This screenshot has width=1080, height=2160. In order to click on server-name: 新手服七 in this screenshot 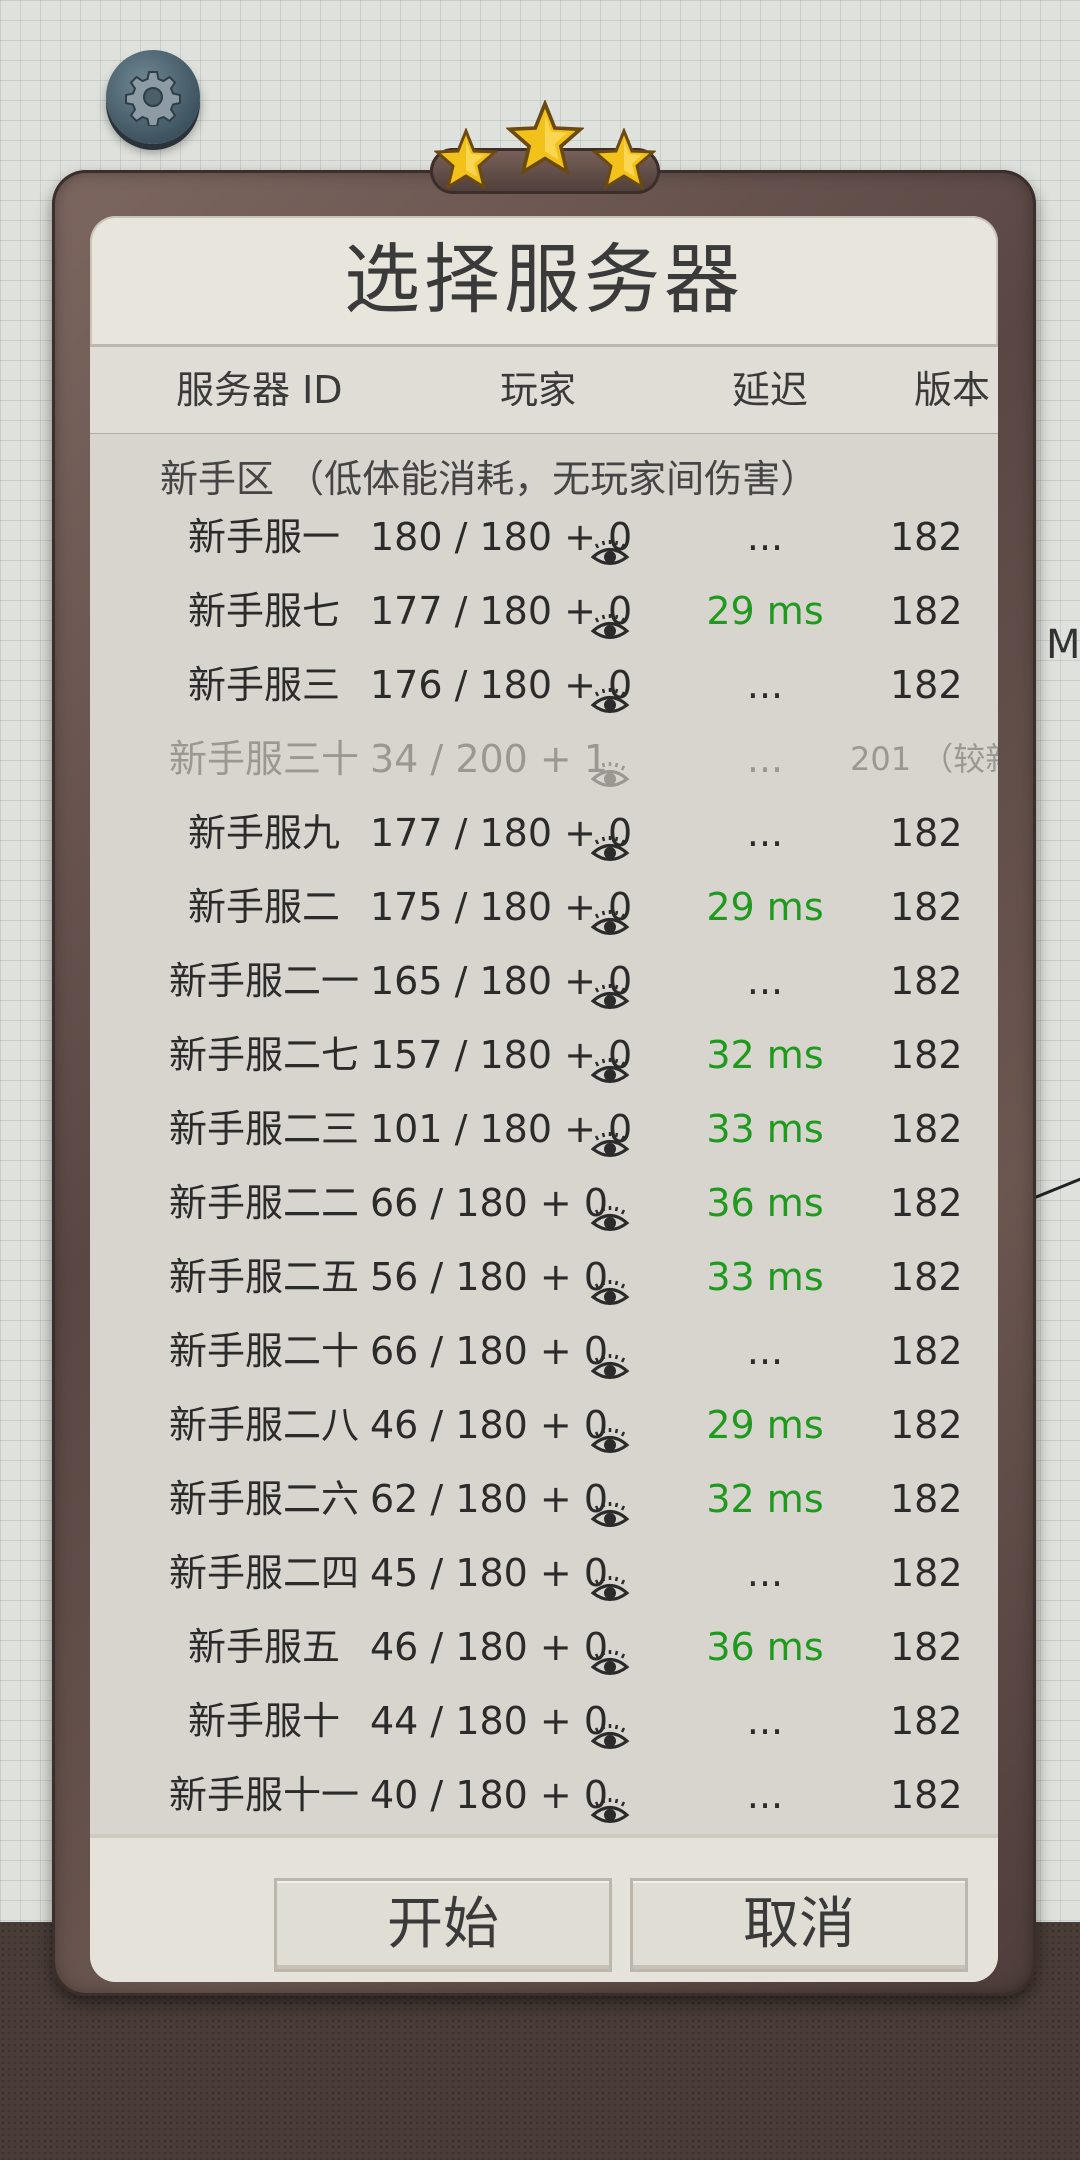, I will do `click(263, 611)`.